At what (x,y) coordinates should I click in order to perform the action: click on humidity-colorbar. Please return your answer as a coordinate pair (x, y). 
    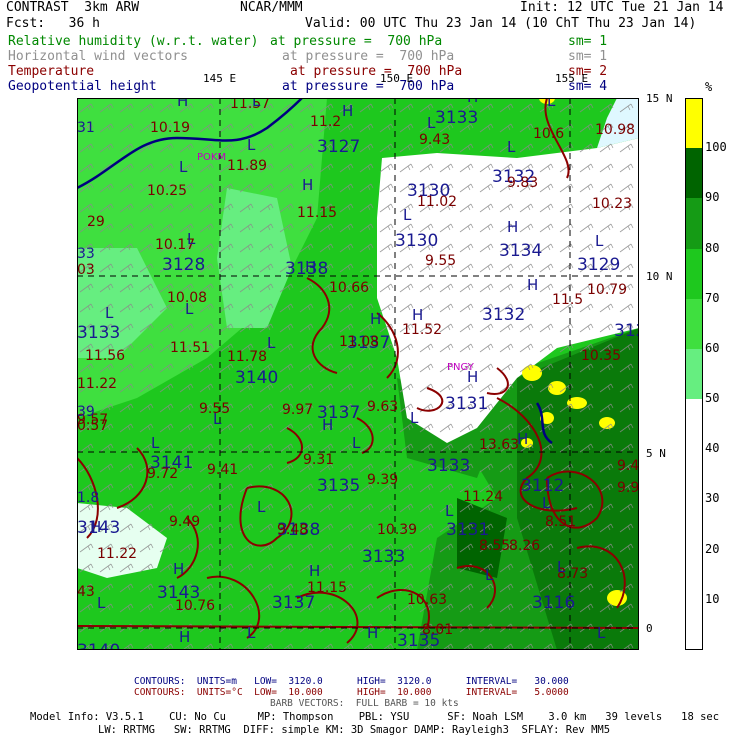
    Looking at the image, I should click on (694, 374).